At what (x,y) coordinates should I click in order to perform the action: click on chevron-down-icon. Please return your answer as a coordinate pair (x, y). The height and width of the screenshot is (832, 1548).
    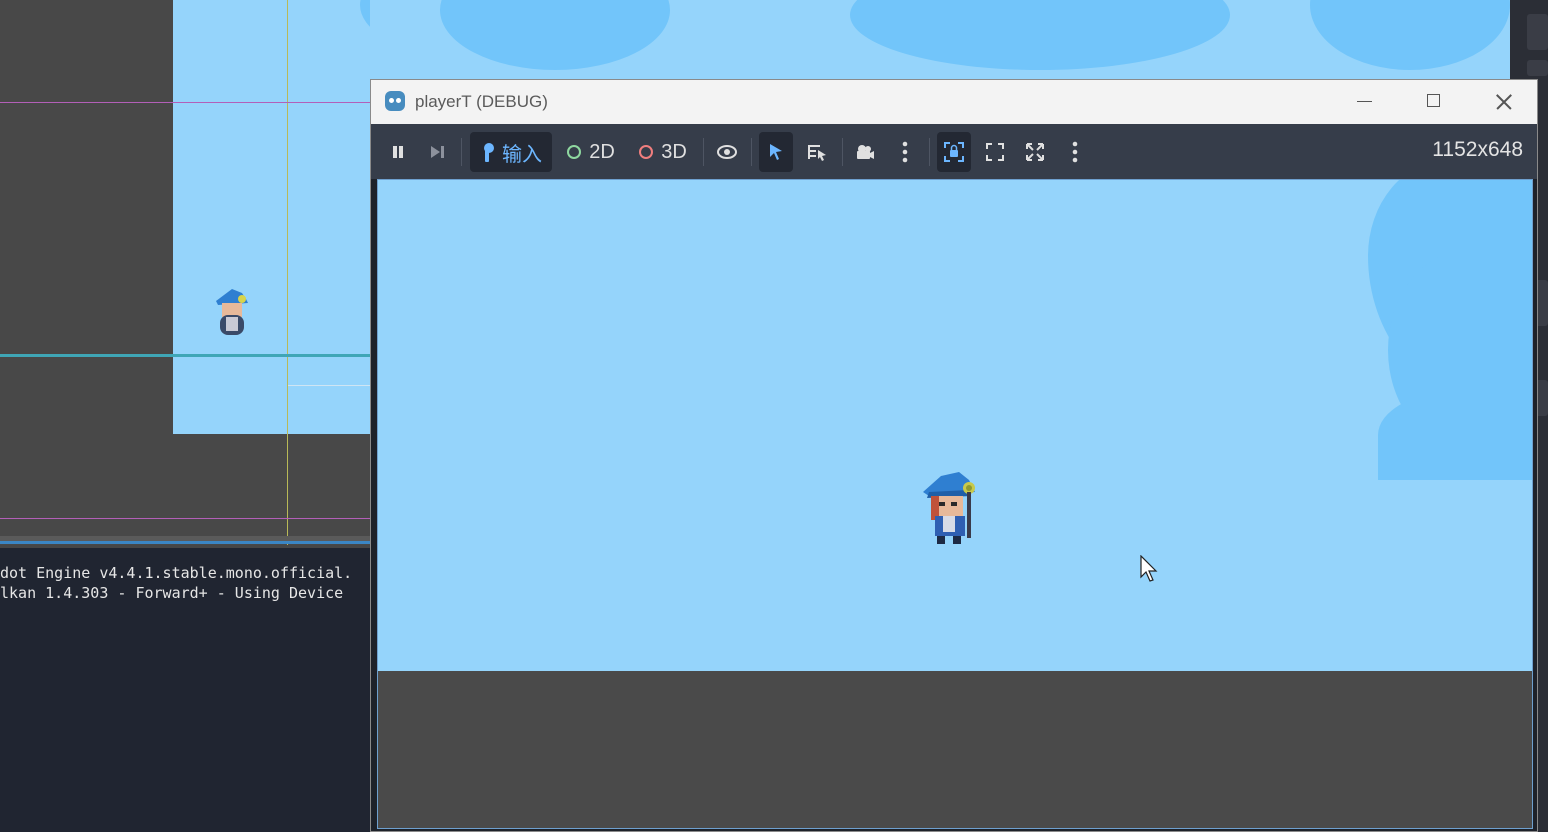
    Looking at the image, I should click on (1537, 68).